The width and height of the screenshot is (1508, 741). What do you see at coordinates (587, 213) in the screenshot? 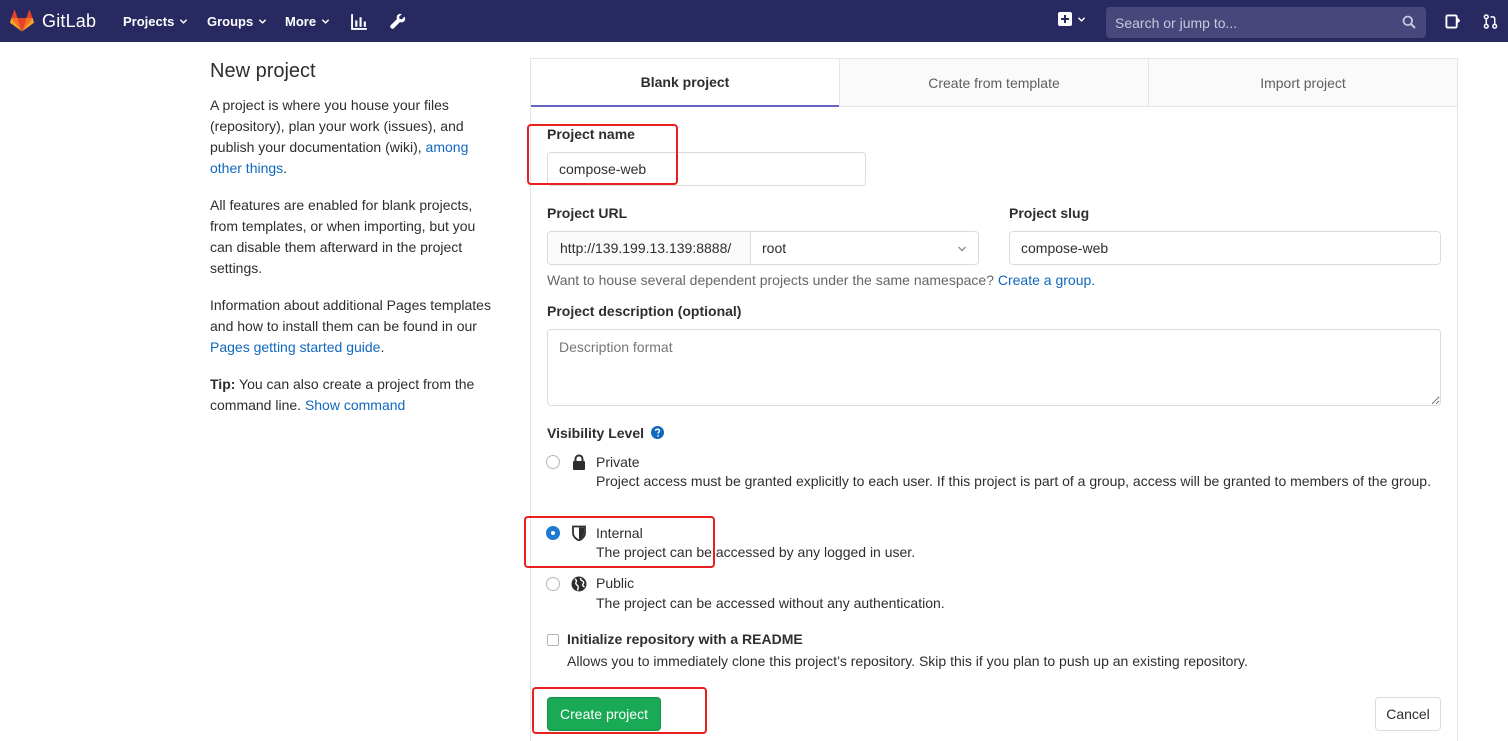
I see `project-url-label: Project URL` at bounding box center [587, 213].